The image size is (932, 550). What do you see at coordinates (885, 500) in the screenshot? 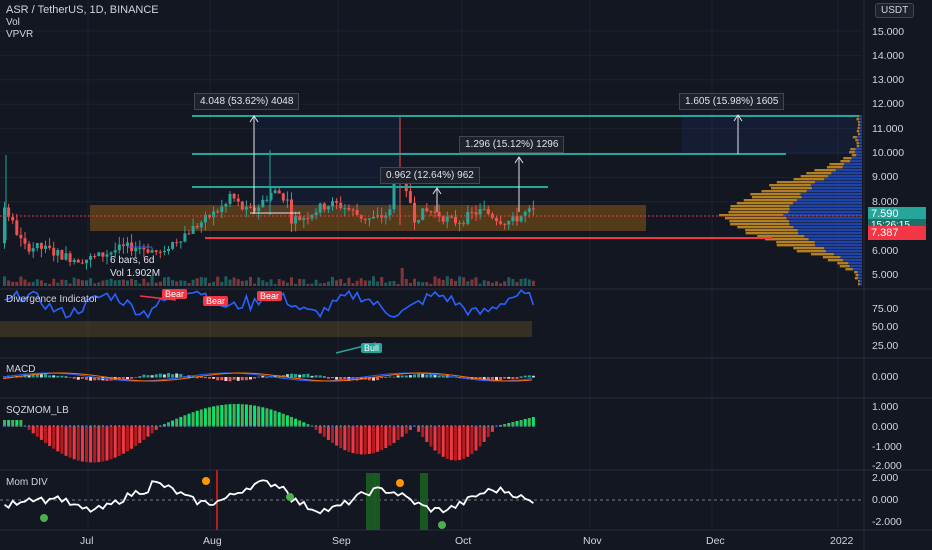
I see `mom-axis-label: 0.000` at bounding box center [885, 500].